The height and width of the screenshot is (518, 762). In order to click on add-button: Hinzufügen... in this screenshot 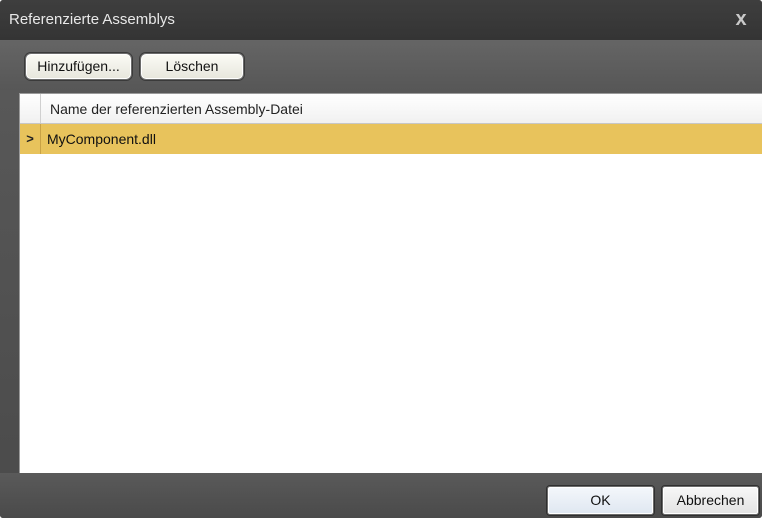, I will do `click(78, 66)`.